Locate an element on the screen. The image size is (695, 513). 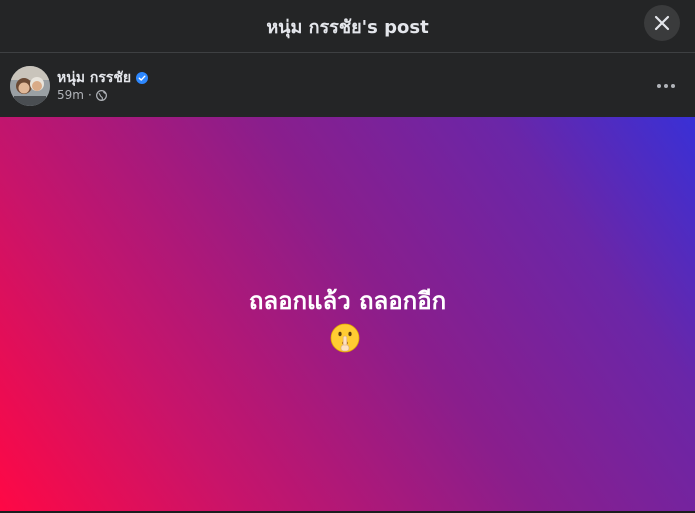
author-name-row: หนุ่ม กรรชัย is located at coordinates (103, 78).